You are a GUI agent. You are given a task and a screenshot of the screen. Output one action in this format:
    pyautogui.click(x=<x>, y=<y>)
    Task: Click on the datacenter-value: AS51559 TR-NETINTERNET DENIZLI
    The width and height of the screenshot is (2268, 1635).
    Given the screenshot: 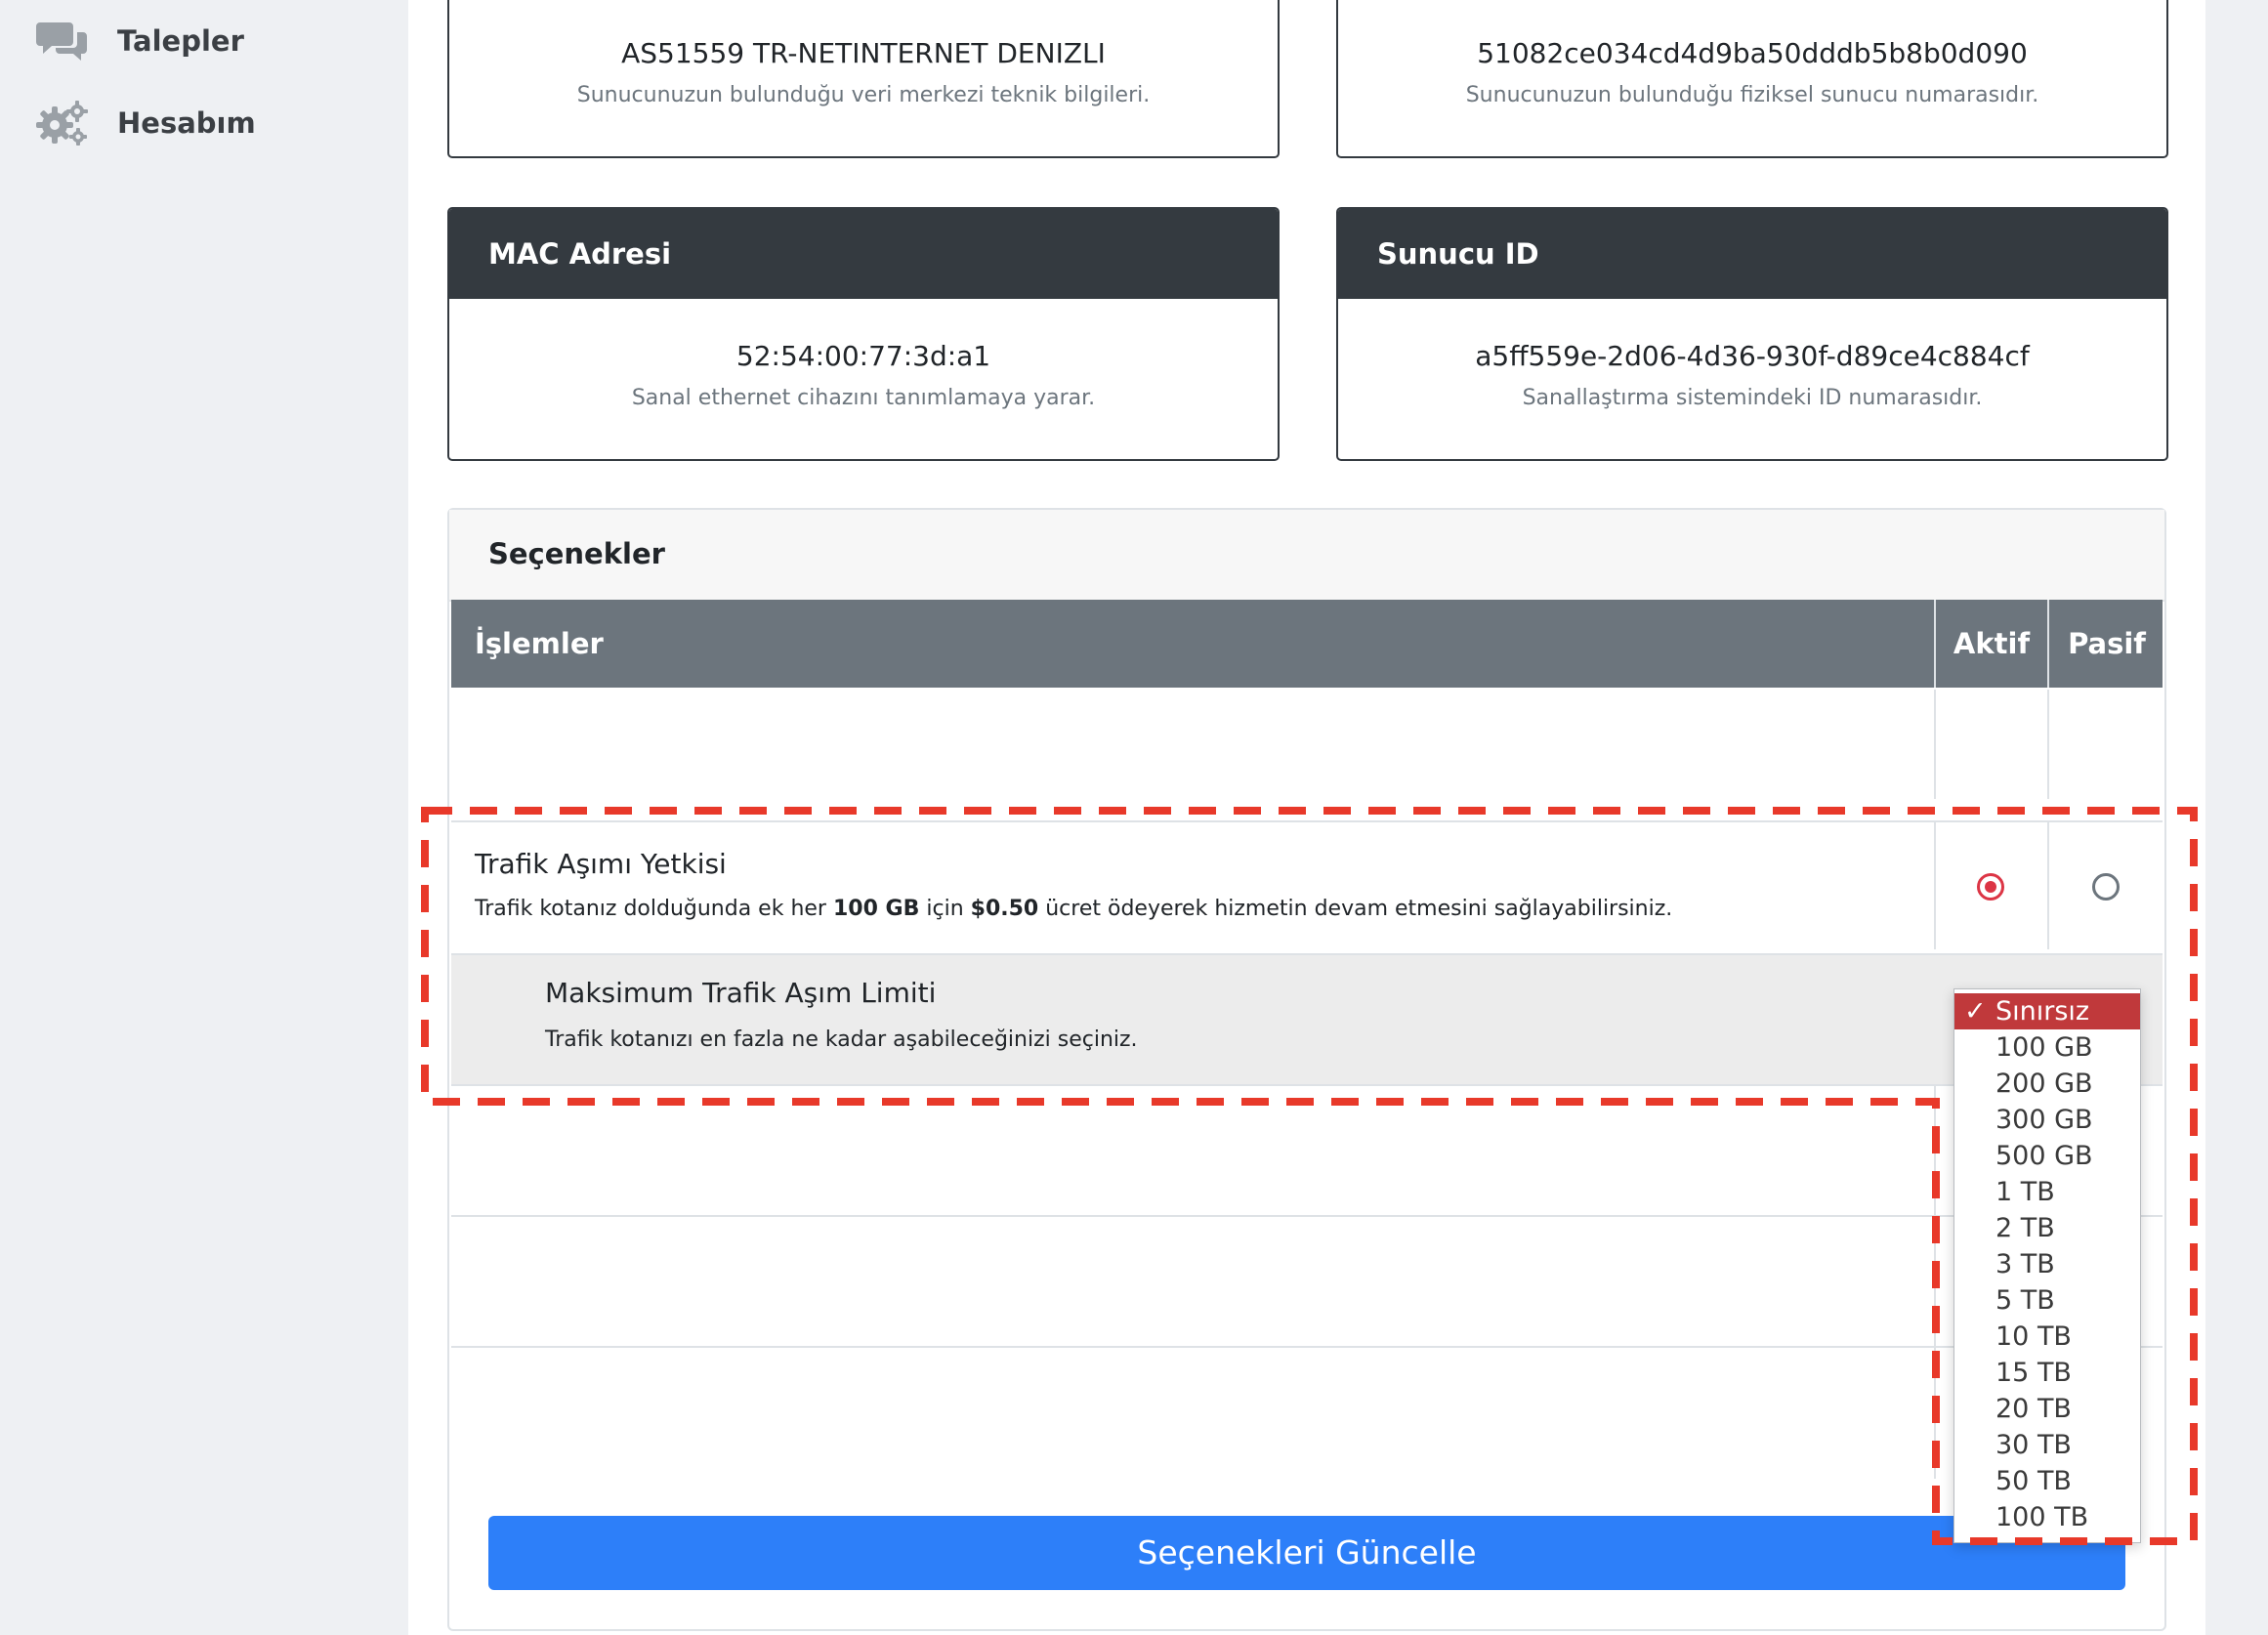 What is the action you would take?
    pyautogui.click(x=863, y=53)
    